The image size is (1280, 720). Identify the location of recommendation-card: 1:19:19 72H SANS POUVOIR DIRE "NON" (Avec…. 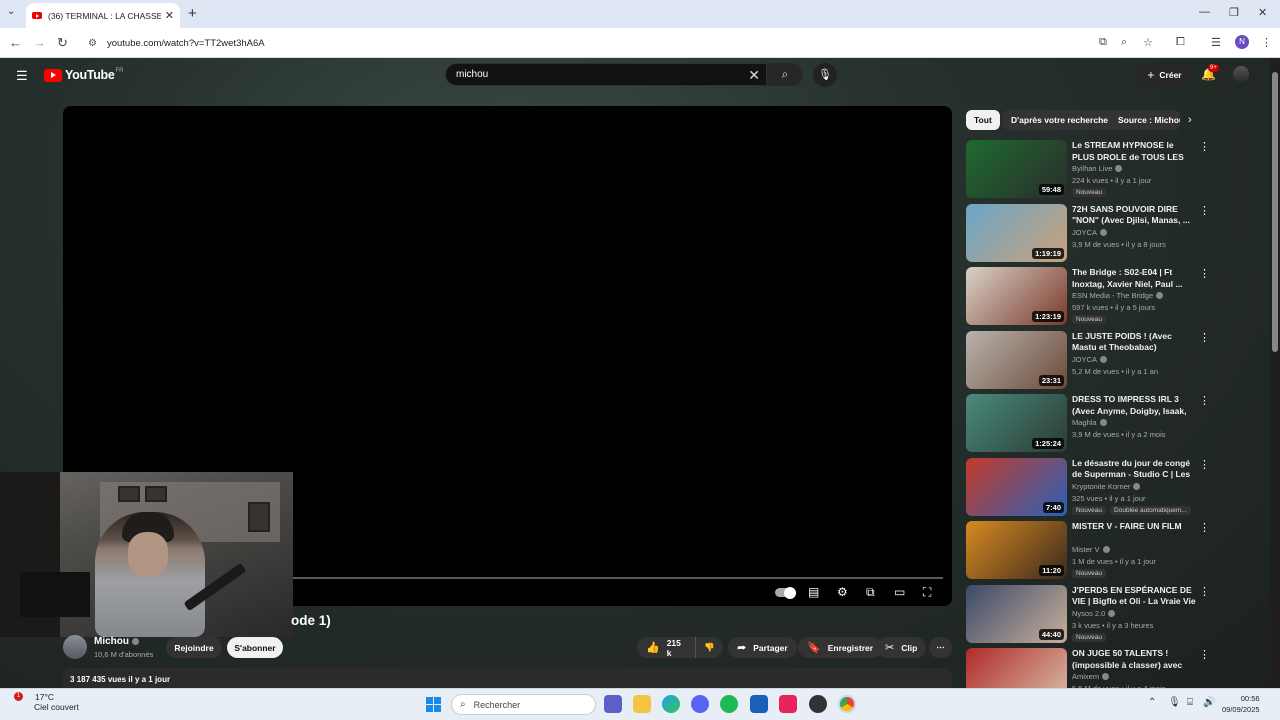
(1088, 233).